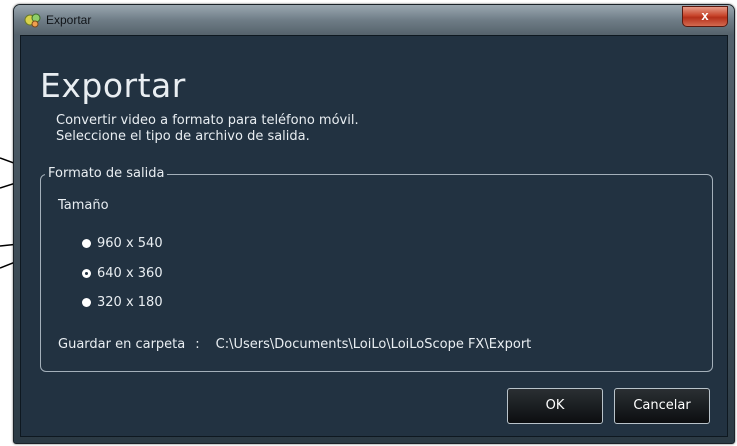  I want to click on close-icon: x, so click(705, 15).